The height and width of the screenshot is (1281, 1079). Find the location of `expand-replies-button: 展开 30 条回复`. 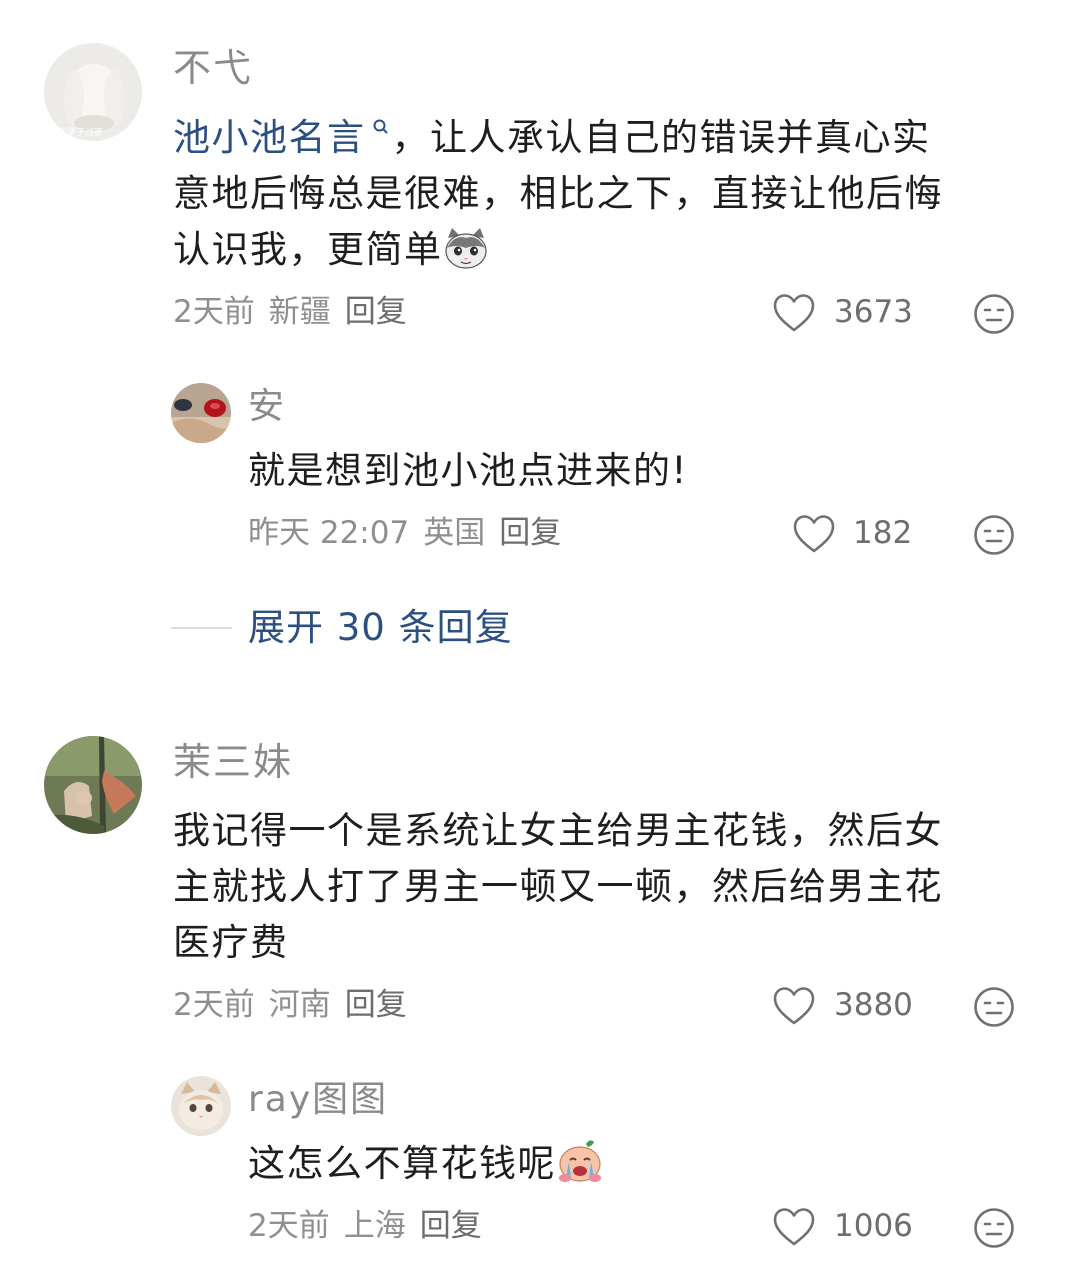

expand-replies-button: 展开 30 条回复 is located at coordinates (380, 627).